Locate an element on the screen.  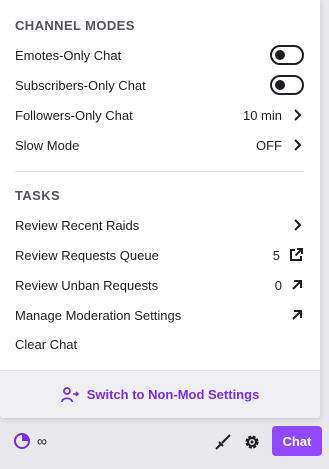
manage-moderation-settings-row: Manage Moderation Settings is located at coordinates (159, 315).